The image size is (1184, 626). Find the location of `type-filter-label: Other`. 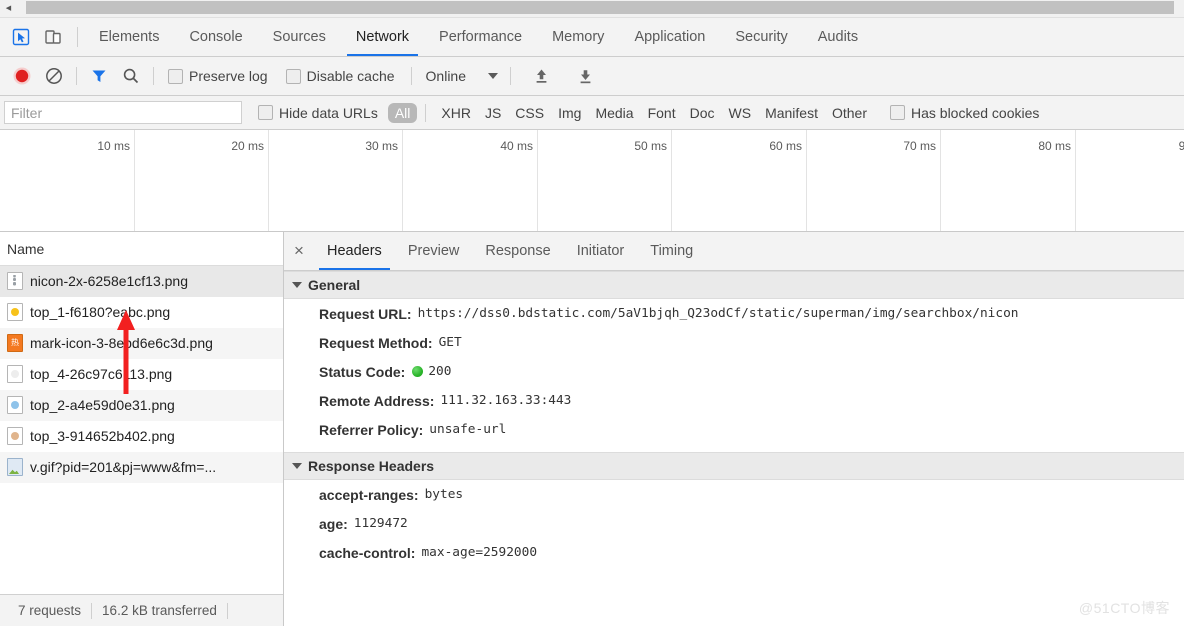

type-filter-label: Other is located at coordinates (849, 112).